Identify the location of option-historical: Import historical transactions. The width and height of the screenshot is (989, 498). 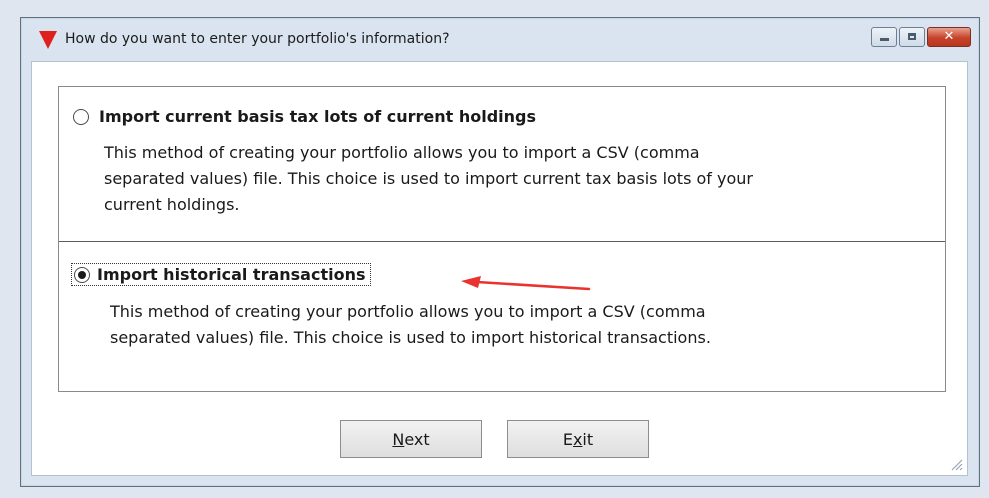
(221, 274).